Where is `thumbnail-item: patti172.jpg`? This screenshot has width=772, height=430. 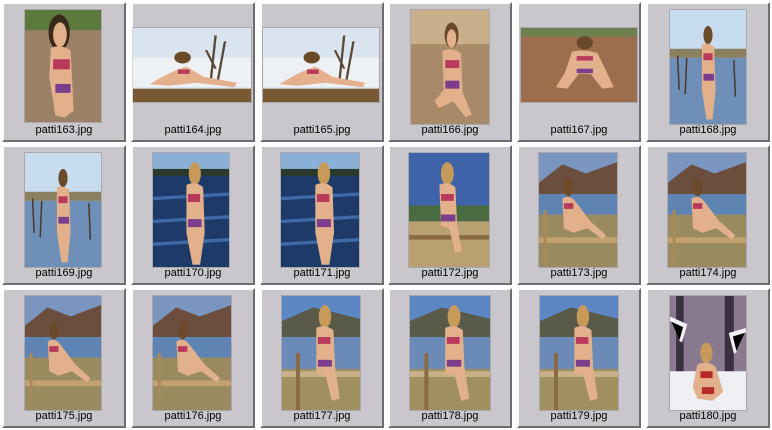 thumbnail-item: patti172.jpg is located at coordinates (450, 215).